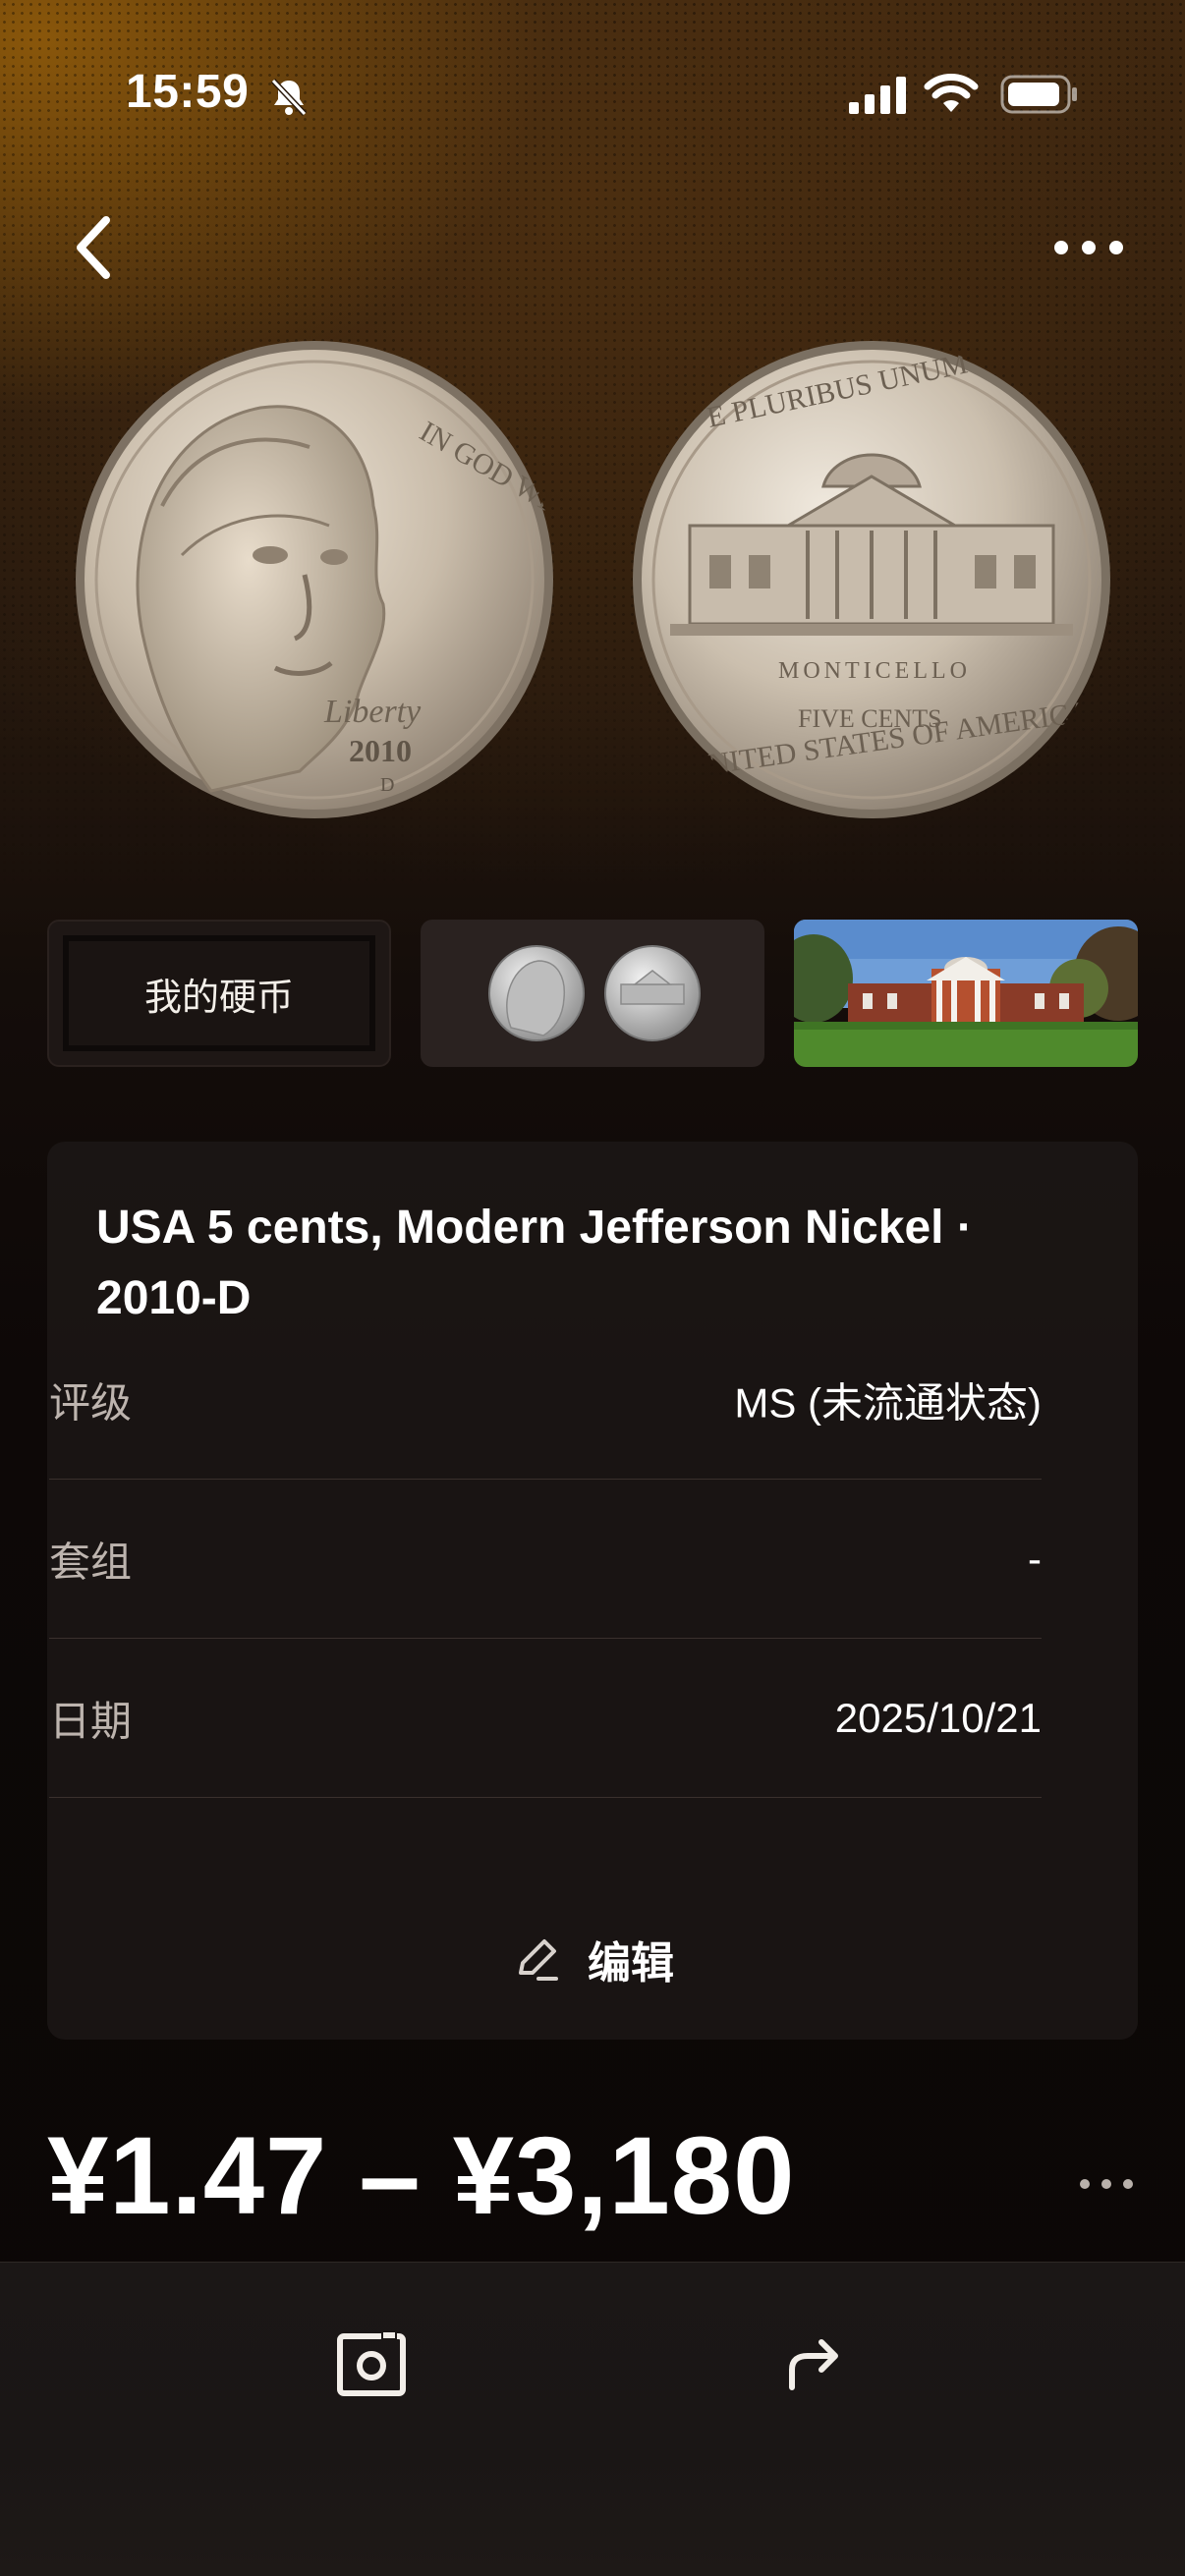 The image size is (1185, 2576). Describe the element at coordinates (1035, 1558) in the screenshot. I see `detail-value: -` at that location.